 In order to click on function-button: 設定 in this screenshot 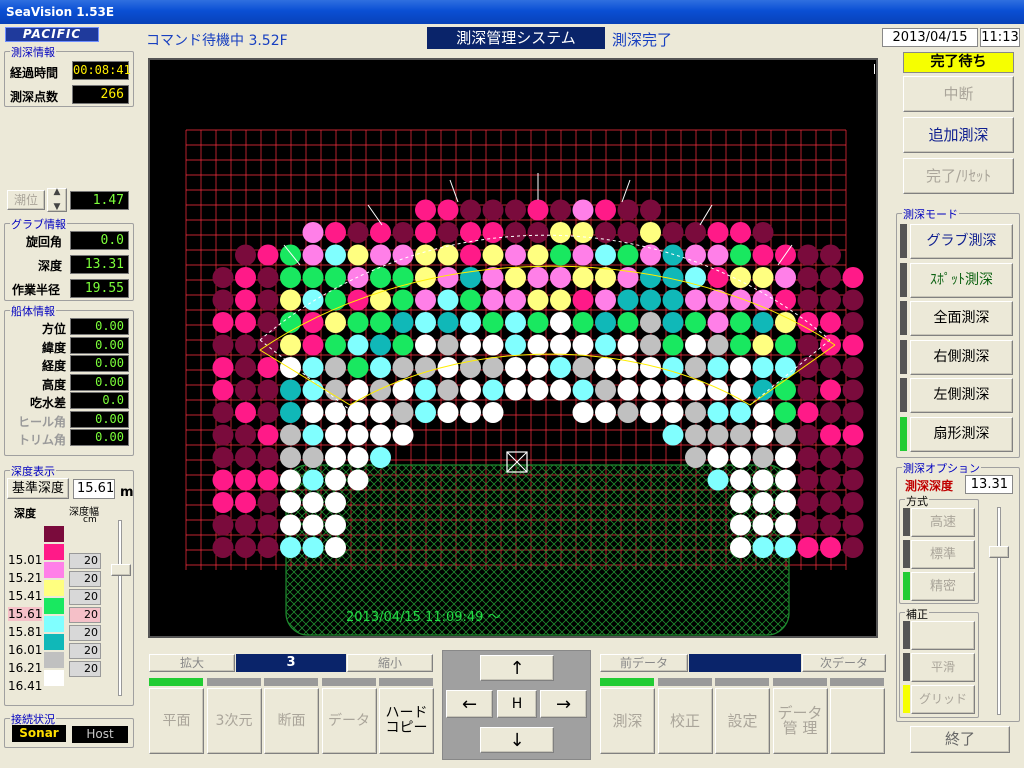, I will do `click(742, 721)`.